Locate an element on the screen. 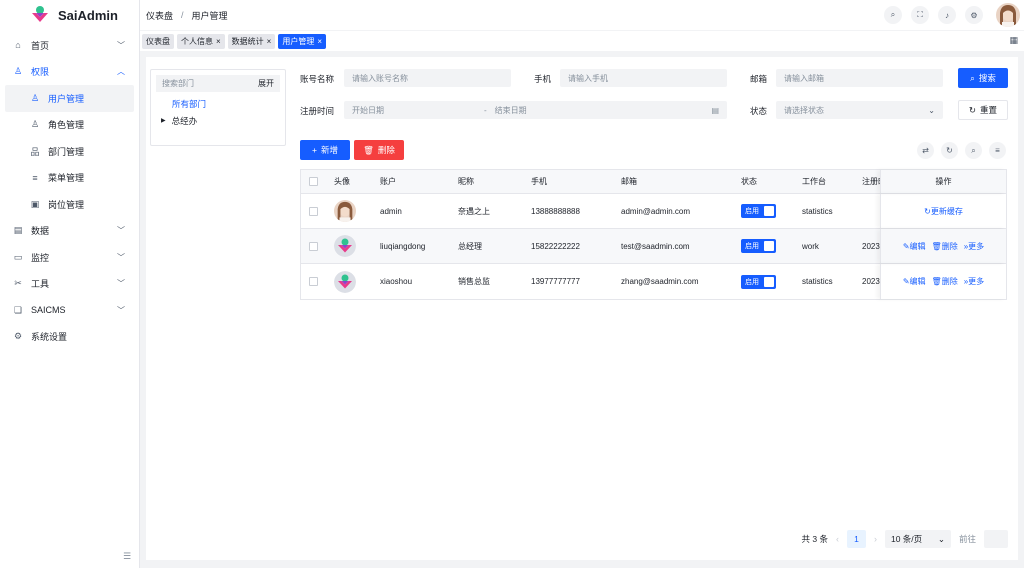 The width and height of the screenshot is (1024, 568). dept-search-input: 搜索部门 展开 is located at coordinates (218, 83).